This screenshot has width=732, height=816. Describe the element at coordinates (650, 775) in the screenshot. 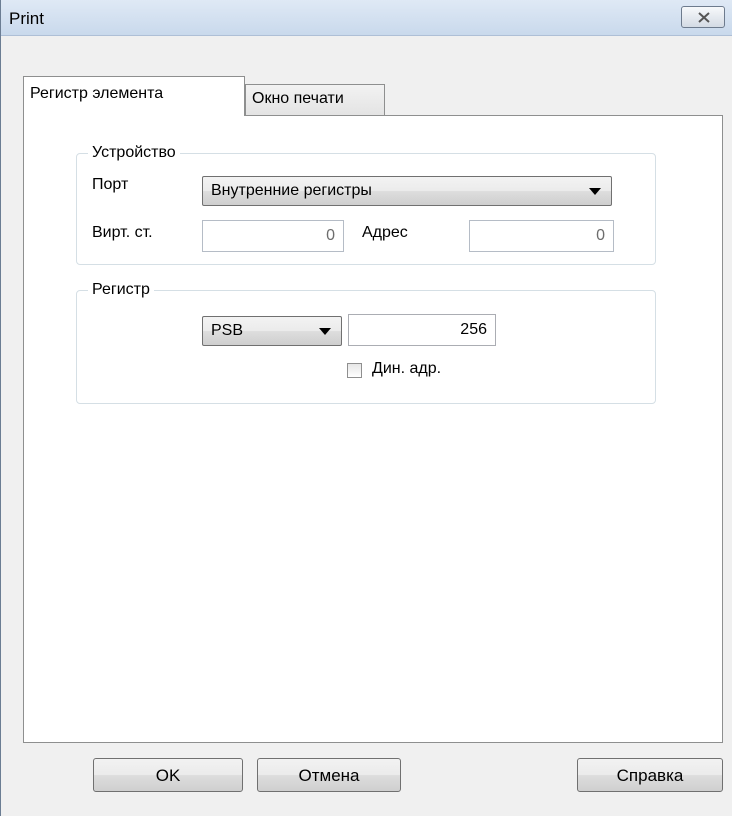

I see `help-button: Справка` at that location.